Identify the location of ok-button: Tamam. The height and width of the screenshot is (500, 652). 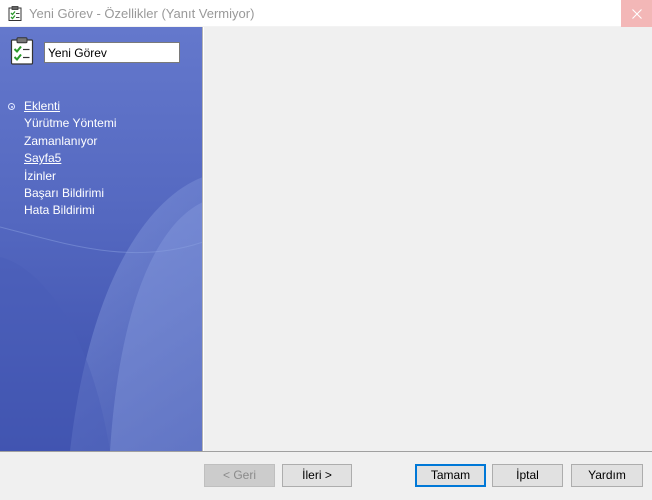
(450, 475).